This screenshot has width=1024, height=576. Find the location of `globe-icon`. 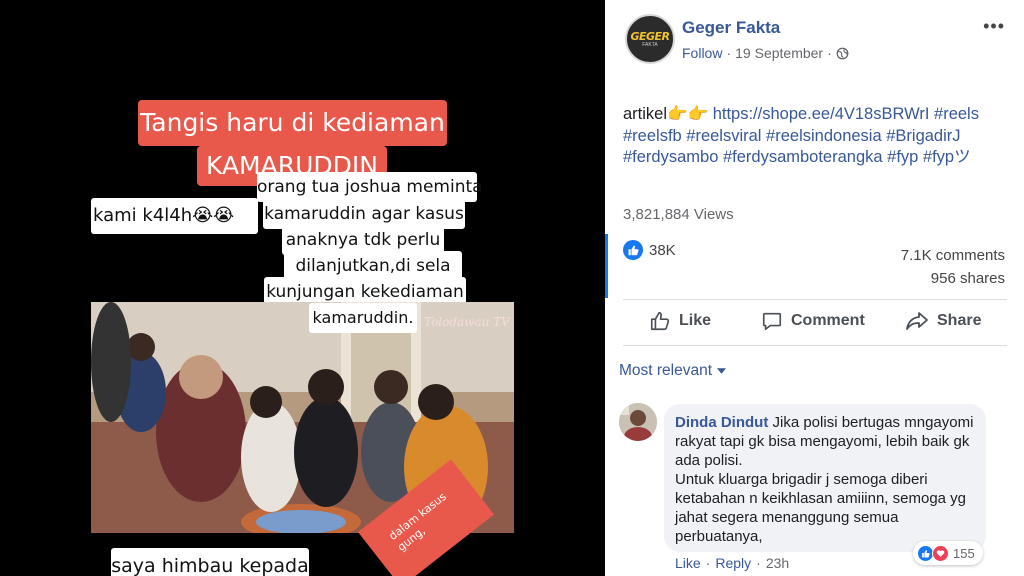

globe-icon is located at coordinates (842, 53).